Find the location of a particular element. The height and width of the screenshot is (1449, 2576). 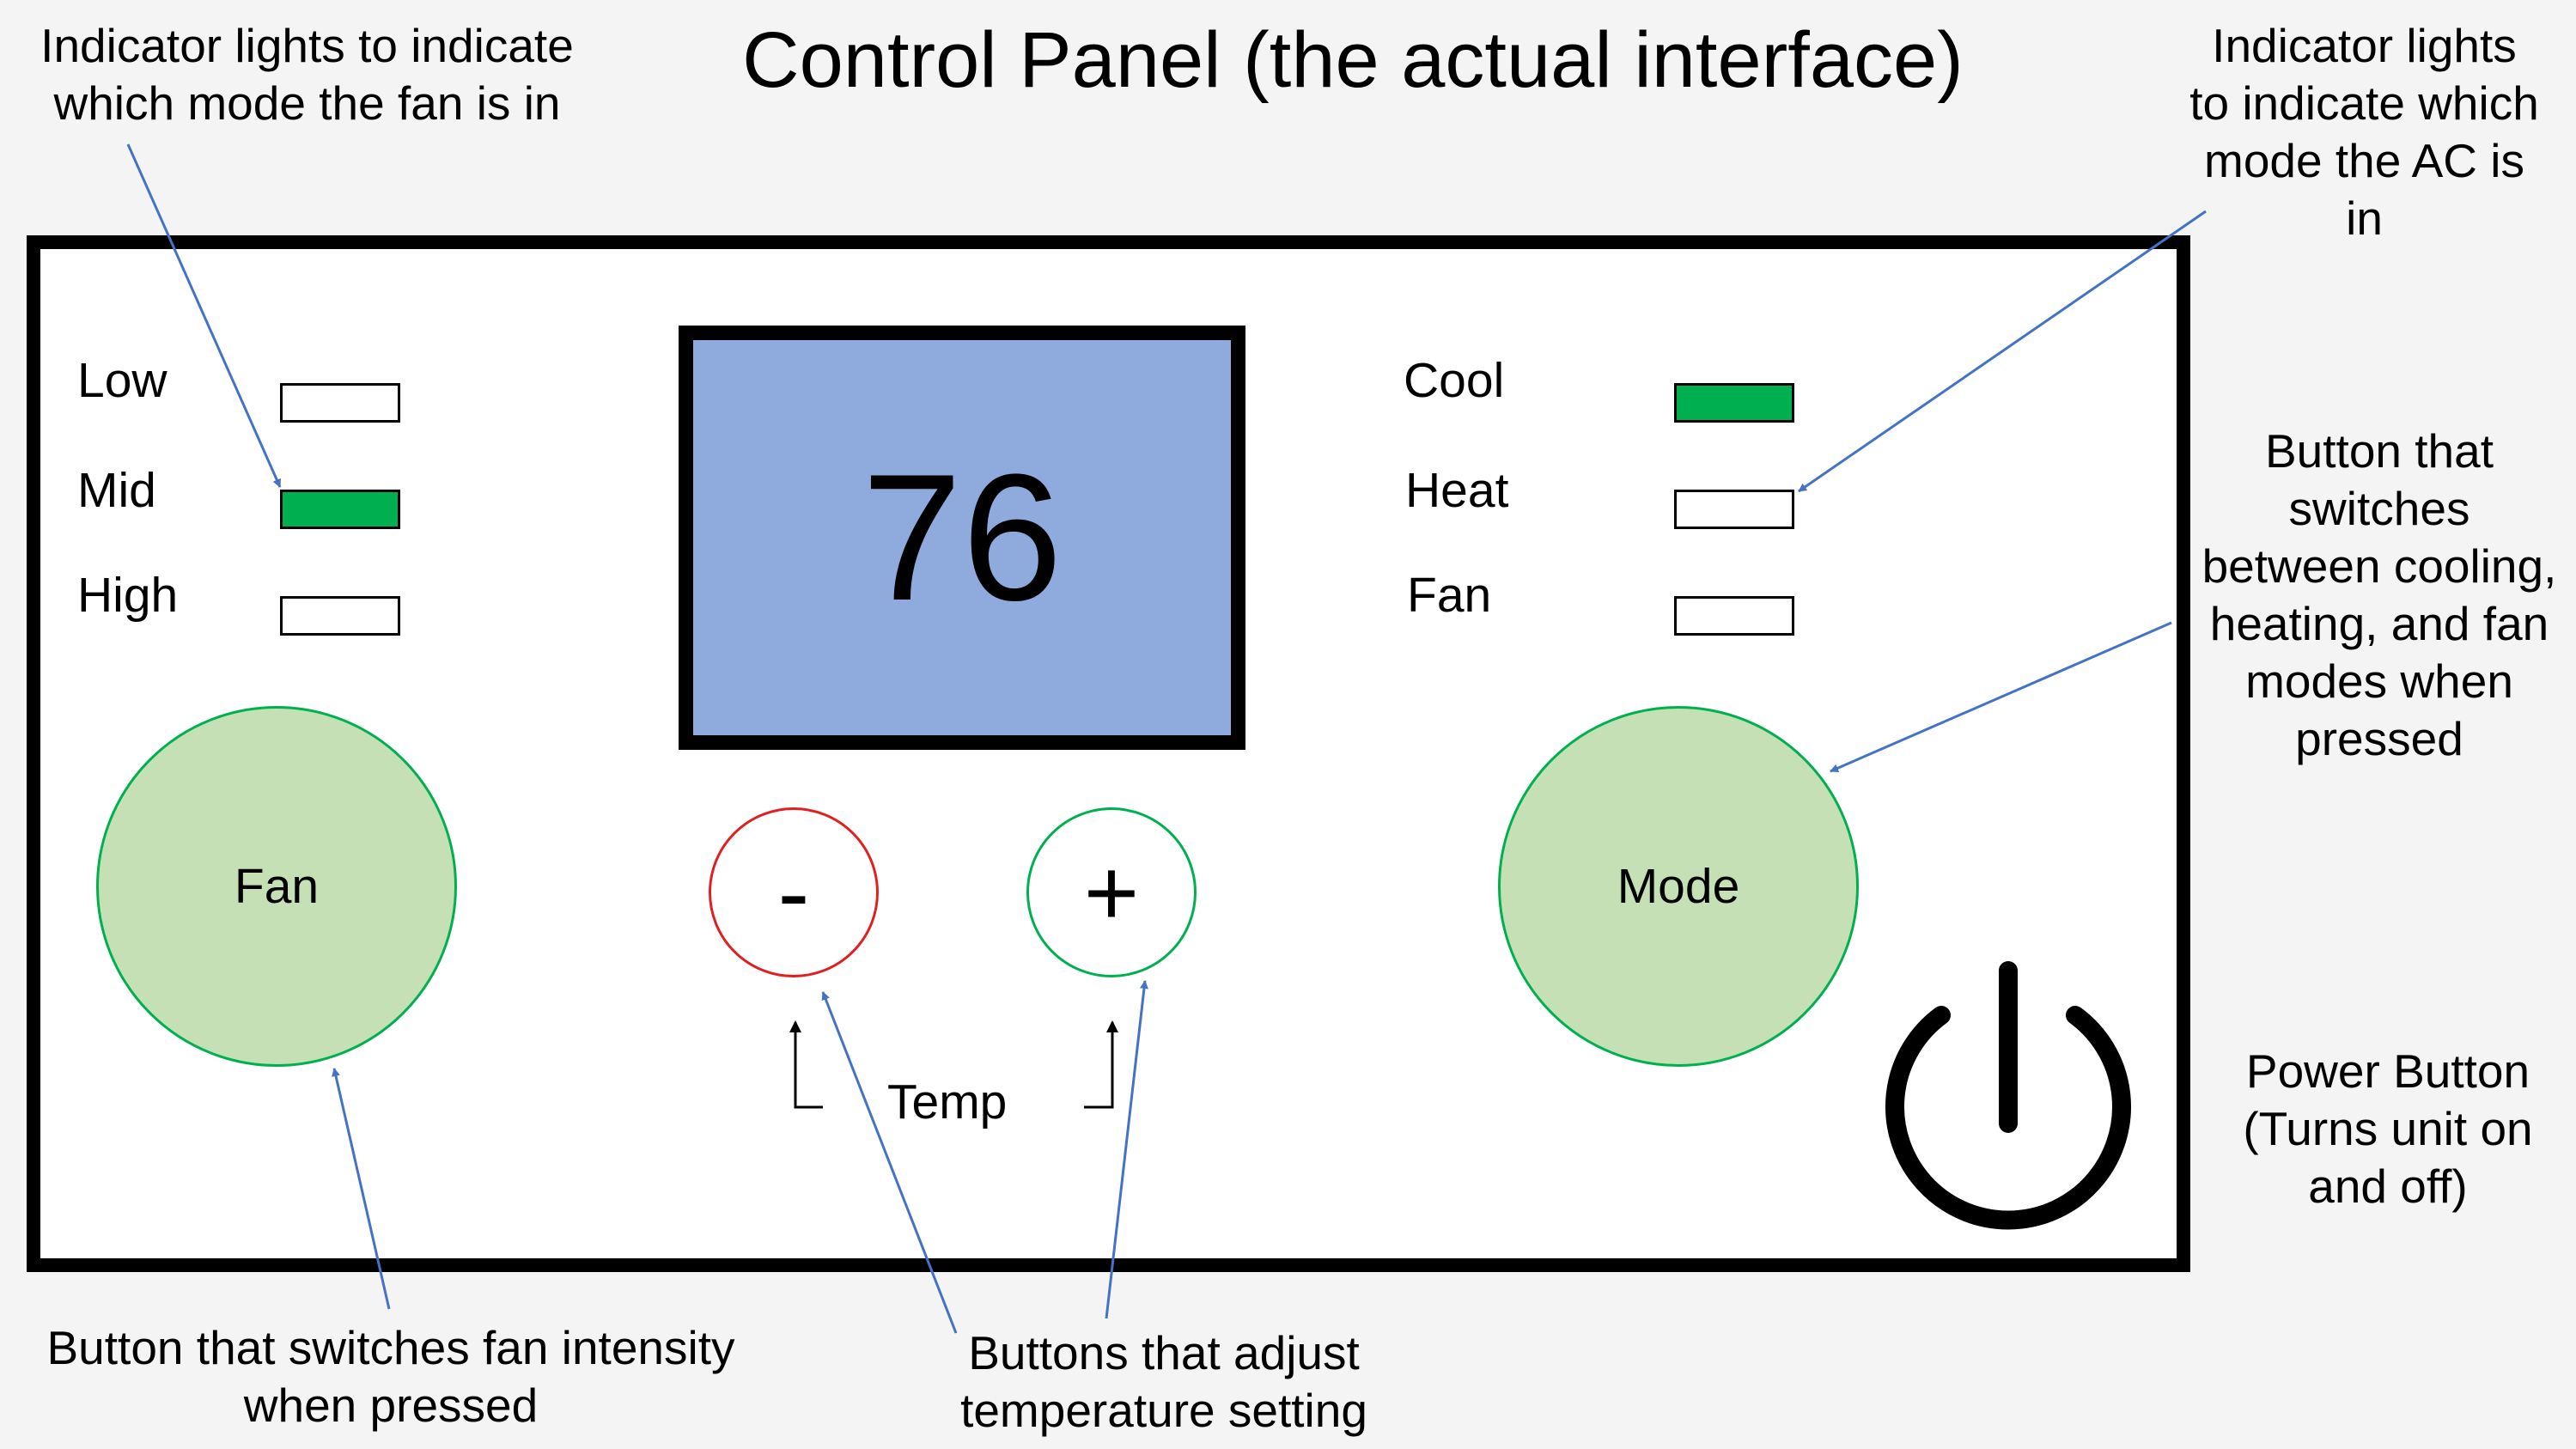

arrow-temp-minus is located at coordinates (889, 1162).